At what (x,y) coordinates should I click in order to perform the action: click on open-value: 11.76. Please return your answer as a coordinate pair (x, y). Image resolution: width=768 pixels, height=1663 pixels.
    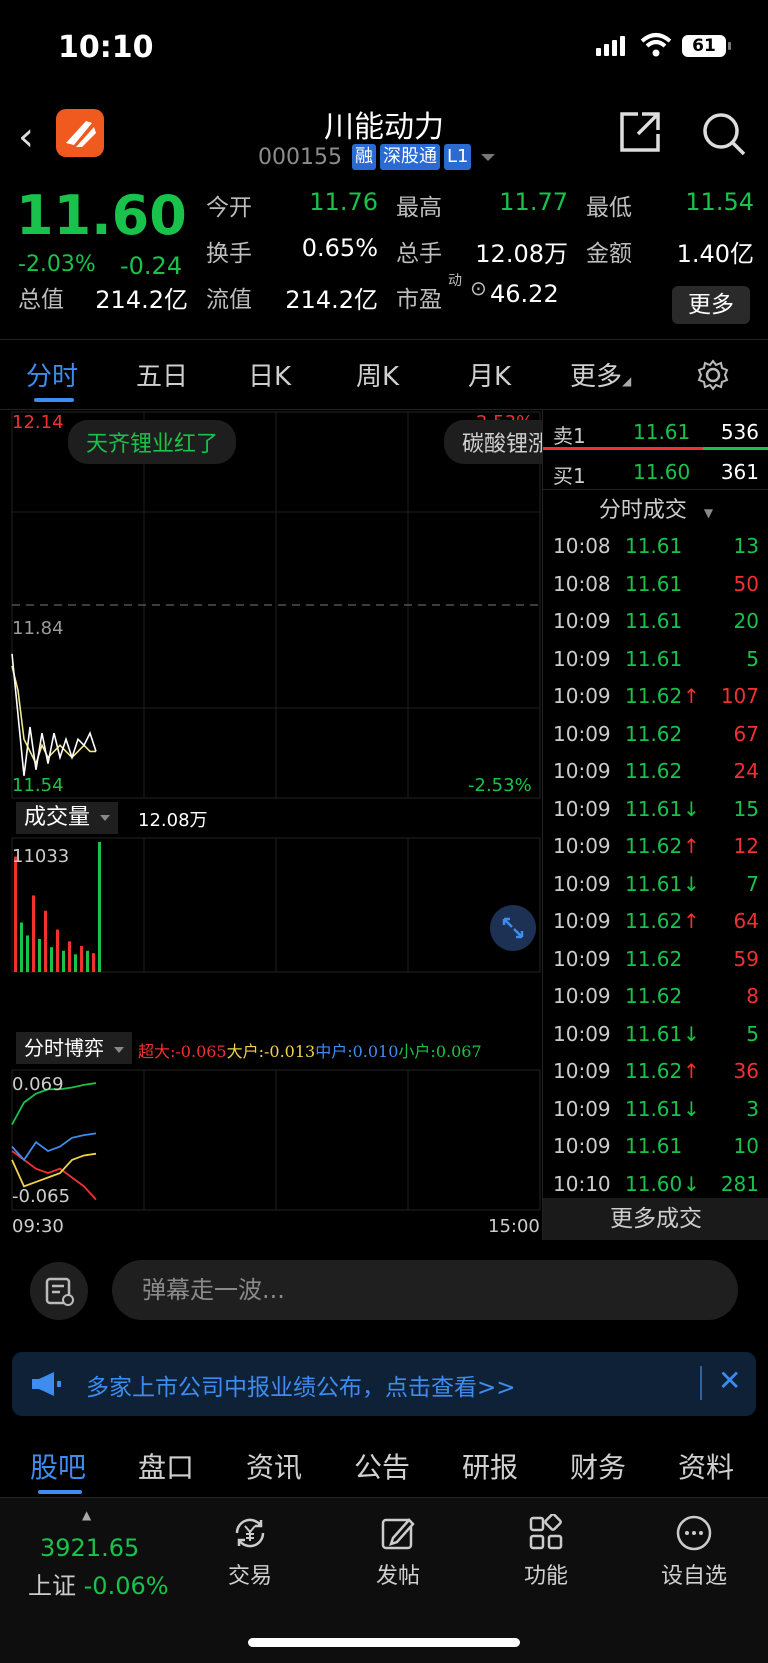
    Looking at the image, I should click on (343, 202).